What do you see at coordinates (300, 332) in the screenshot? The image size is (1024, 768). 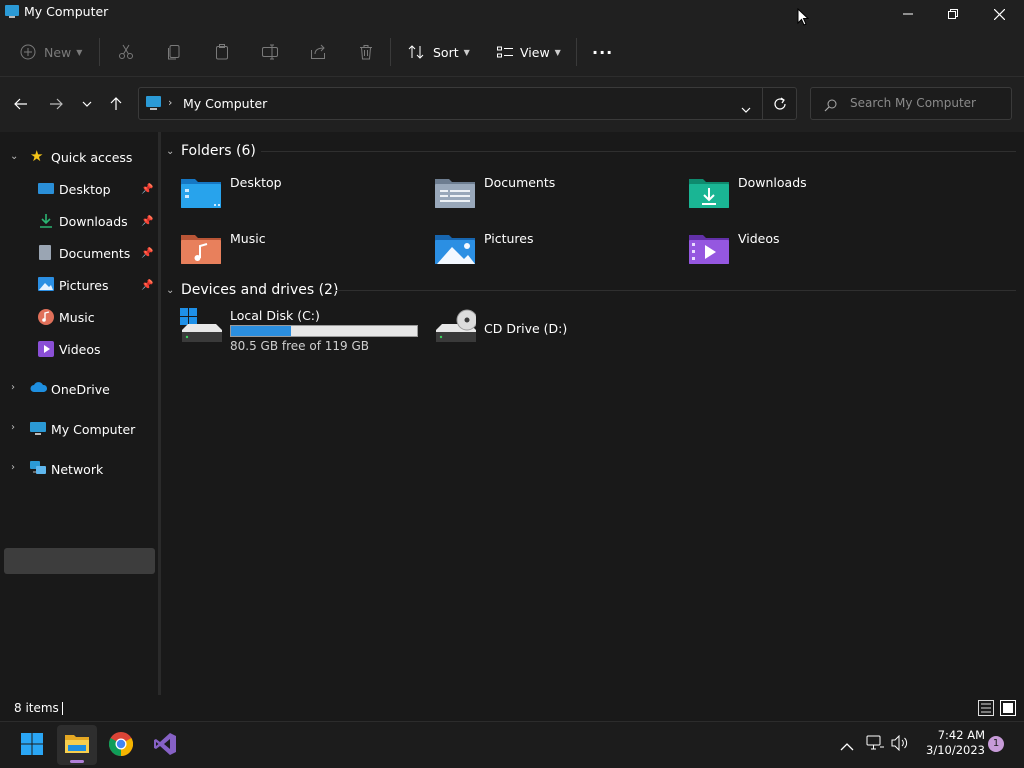 I see `drive-c: Local Disk (C:) 80.5 GB free of 119 GB` at bounding box center [300, 332].